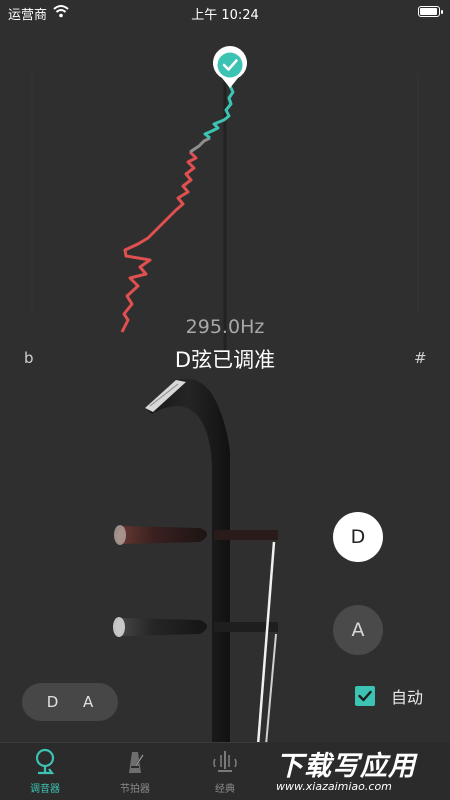 The width and height of the screenshot is (450, 800). What do you see at coordinates (346, 766) in the screenshot?
I see `watermark-title: 下载写应用` at bounding box center [346, 766].